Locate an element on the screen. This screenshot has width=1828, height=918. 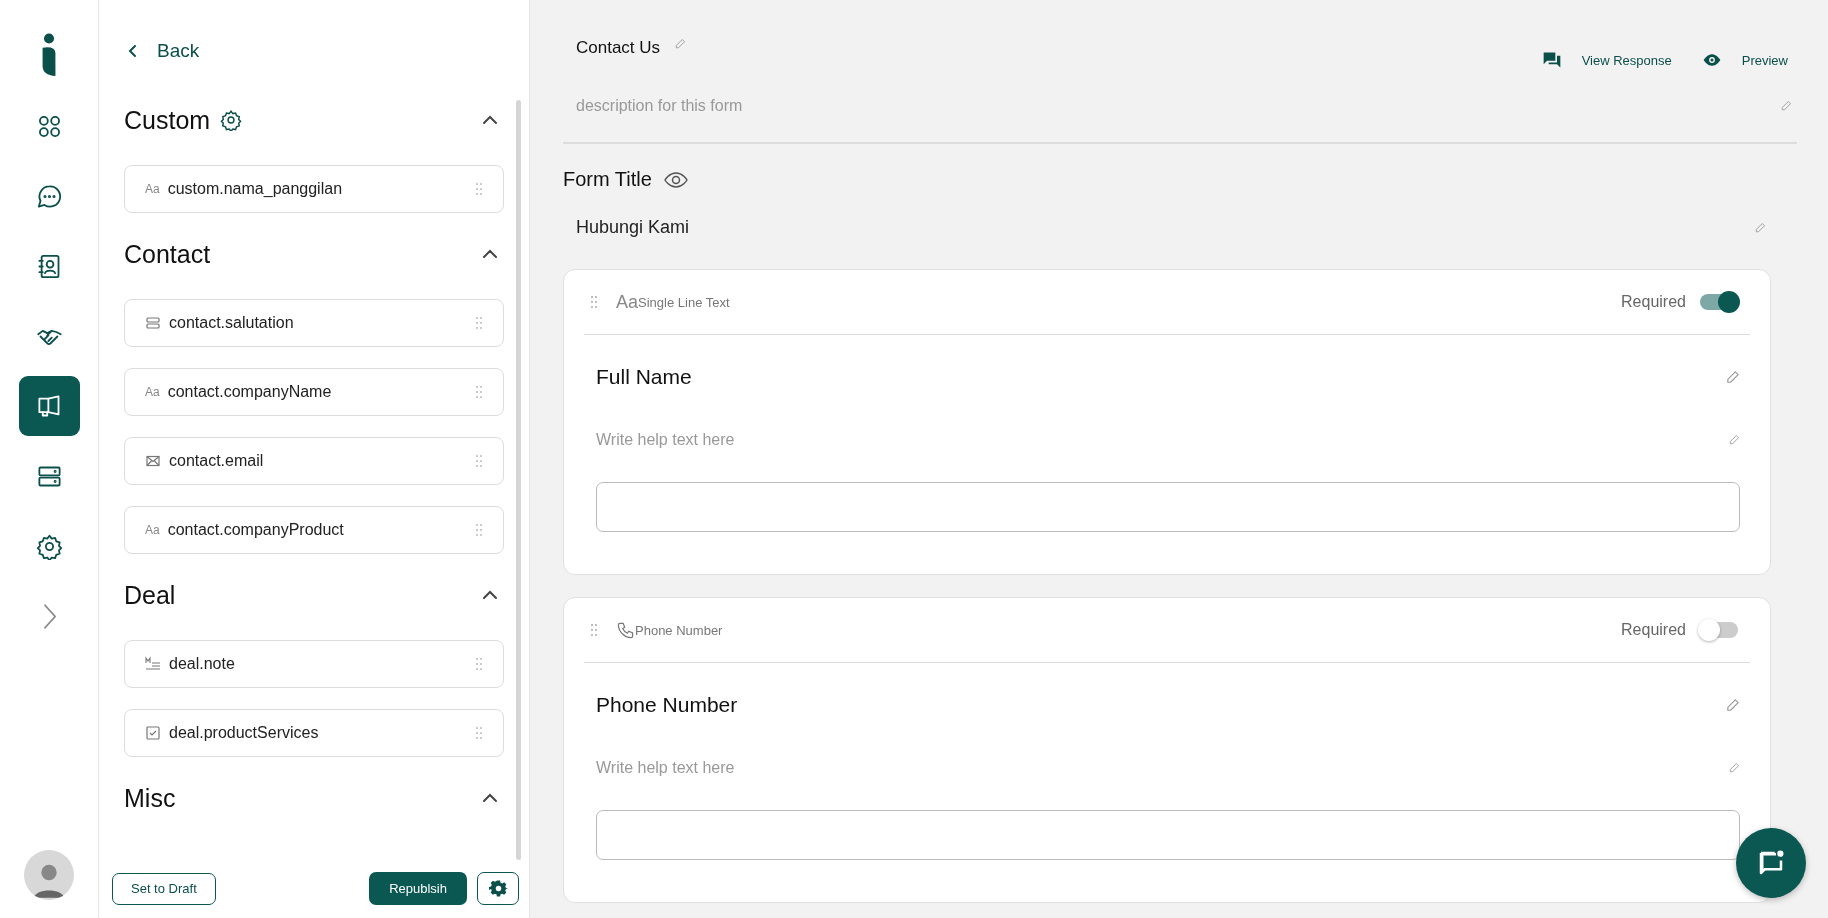
gear-icon is located at coordinates (498, 888).